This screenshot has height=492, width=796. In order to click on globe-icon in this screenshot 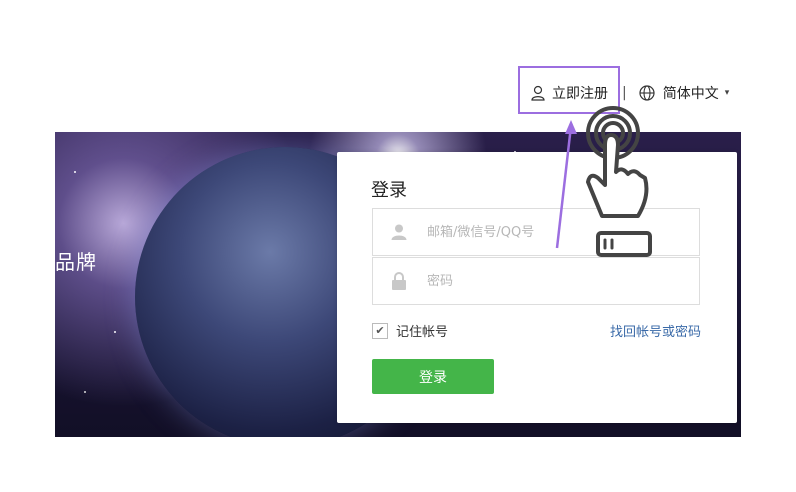, I will do `click(647, 93)`.